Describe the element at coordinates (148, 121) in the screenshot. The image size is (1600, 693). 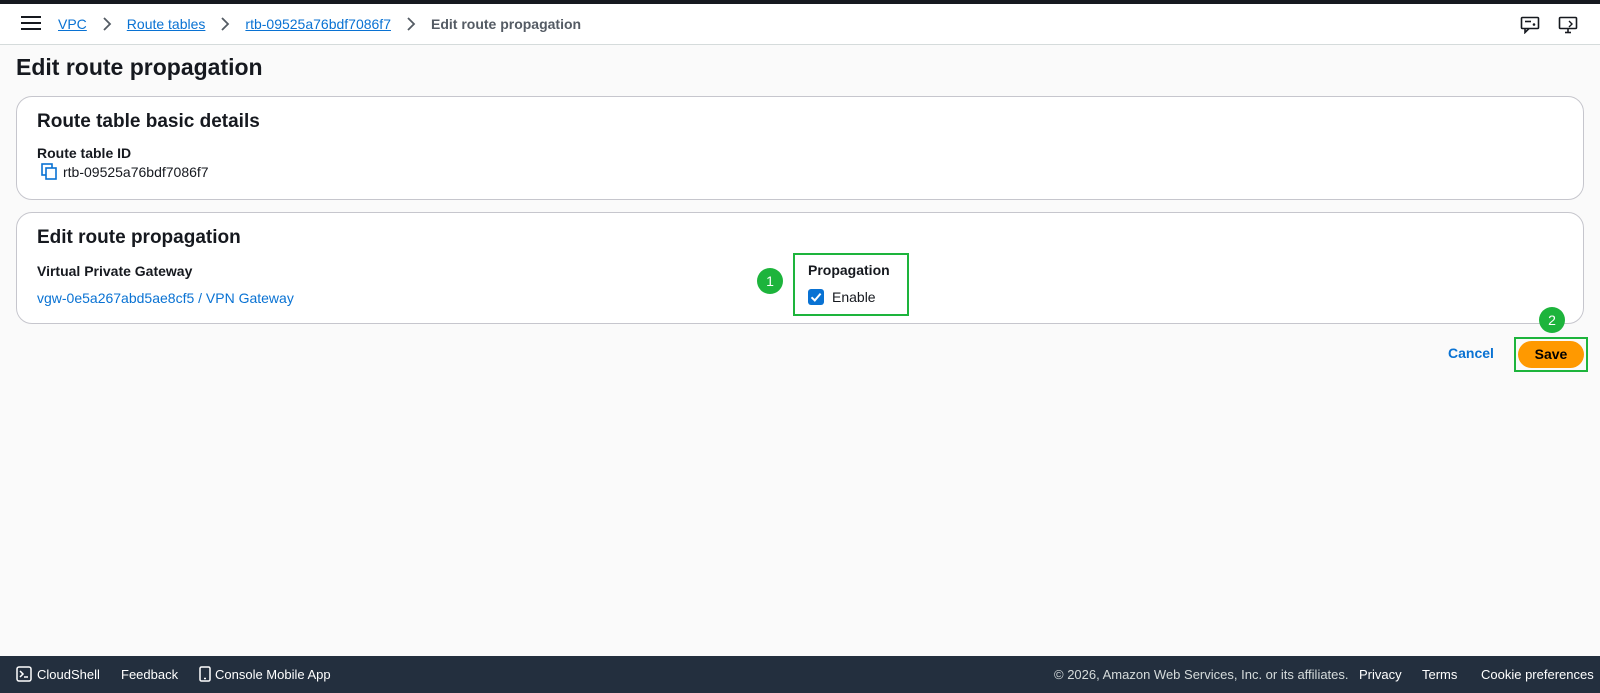
I see `details-card-title: Route table basic details` at that location.